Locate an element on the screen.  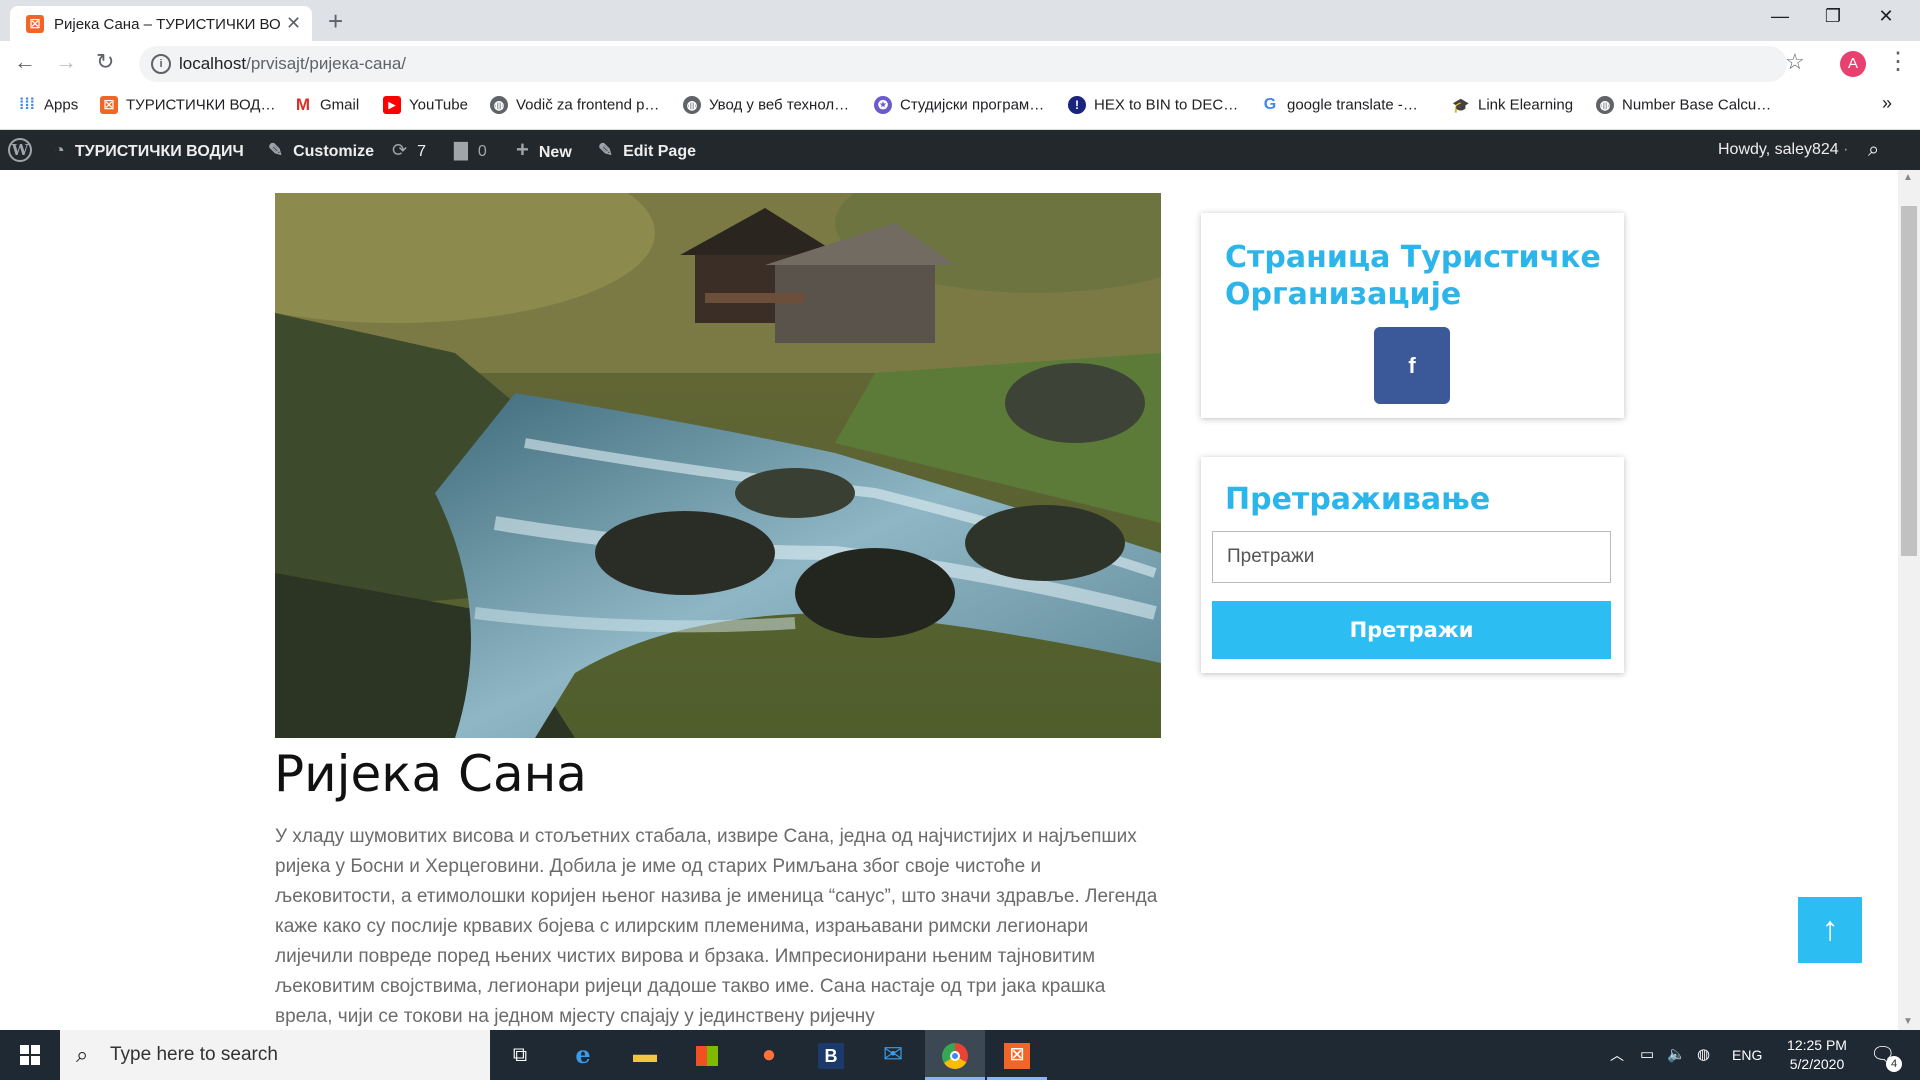
notifications-icon: 🗨 4 is located at coordinates (1886, 1055).